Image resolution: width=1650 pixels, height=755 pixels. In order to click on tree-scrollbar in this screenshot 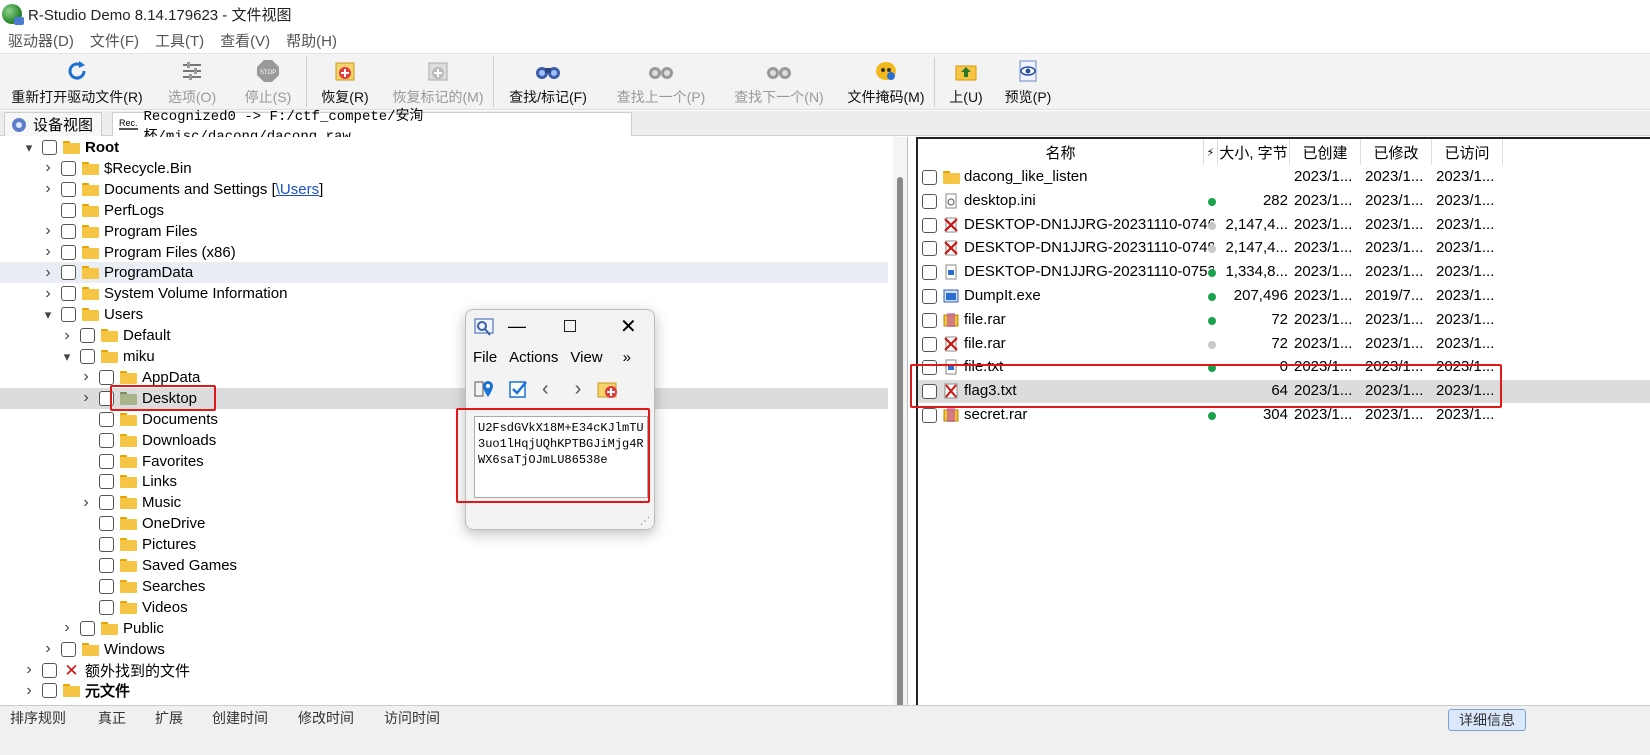, I will do `click(900, 427)`.